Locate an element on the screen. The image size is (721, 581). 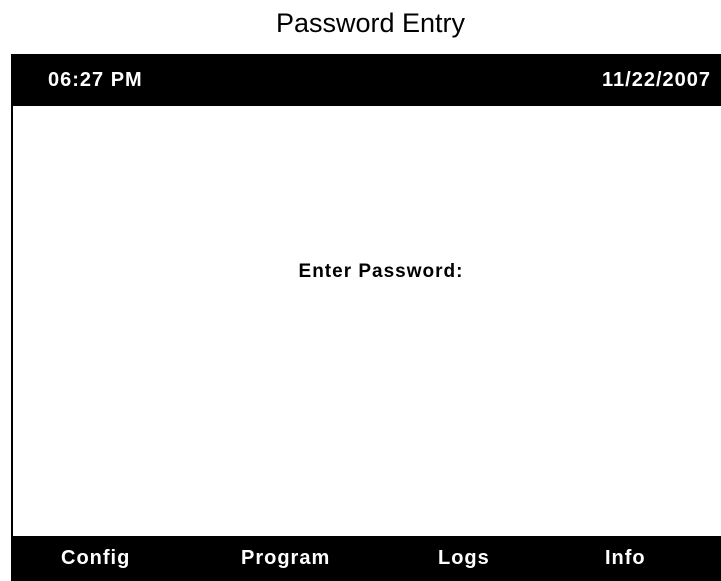
page-title: Password Entry is located at coordinates (370, 23).